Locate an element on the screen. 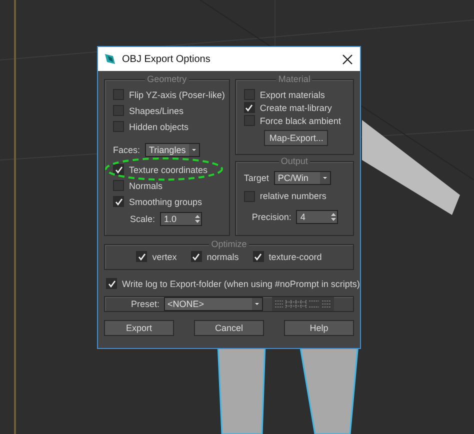  dialog-button: Help is located at coordinates (319, 328).